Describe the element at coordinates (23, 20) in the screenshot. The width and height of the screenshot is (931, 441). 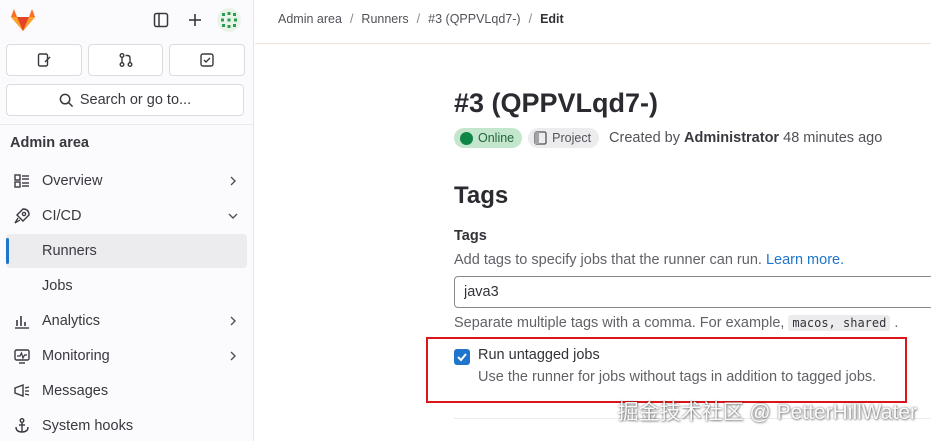
I see `gitlab-logo-icon` at that location.